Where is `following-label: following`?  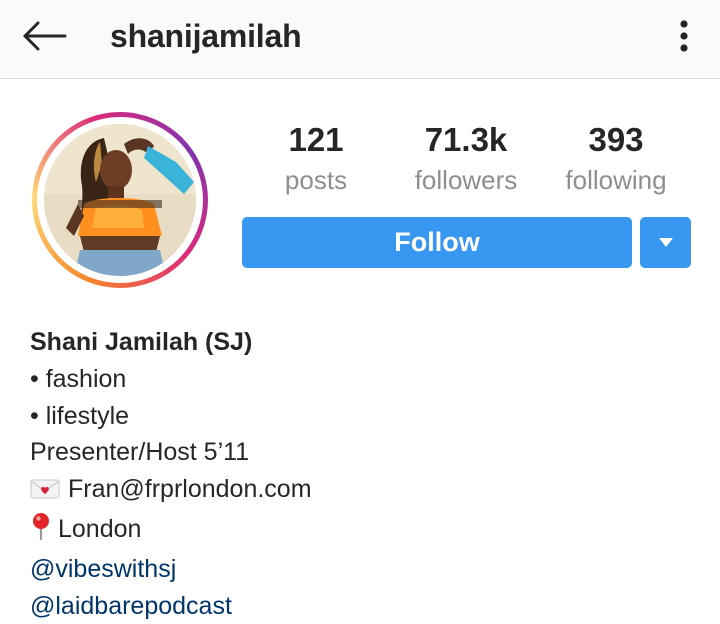
following-label: following is located at coordinates (616, 180).